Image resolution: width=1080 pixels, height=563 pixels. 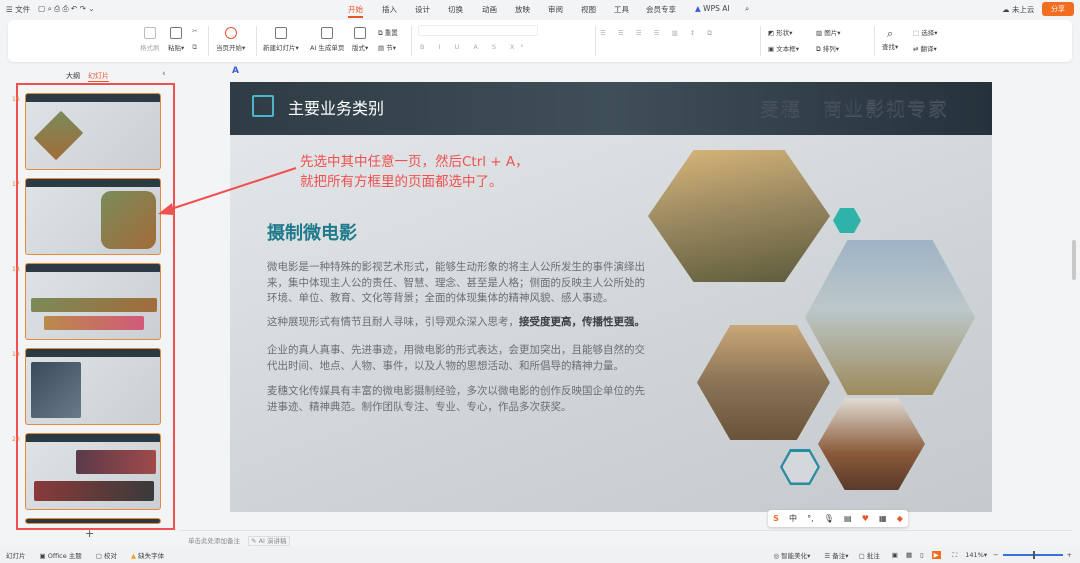 I want to click on ai-speech-button: ✎ AI 演讲稿, so click(x=269, y=541).